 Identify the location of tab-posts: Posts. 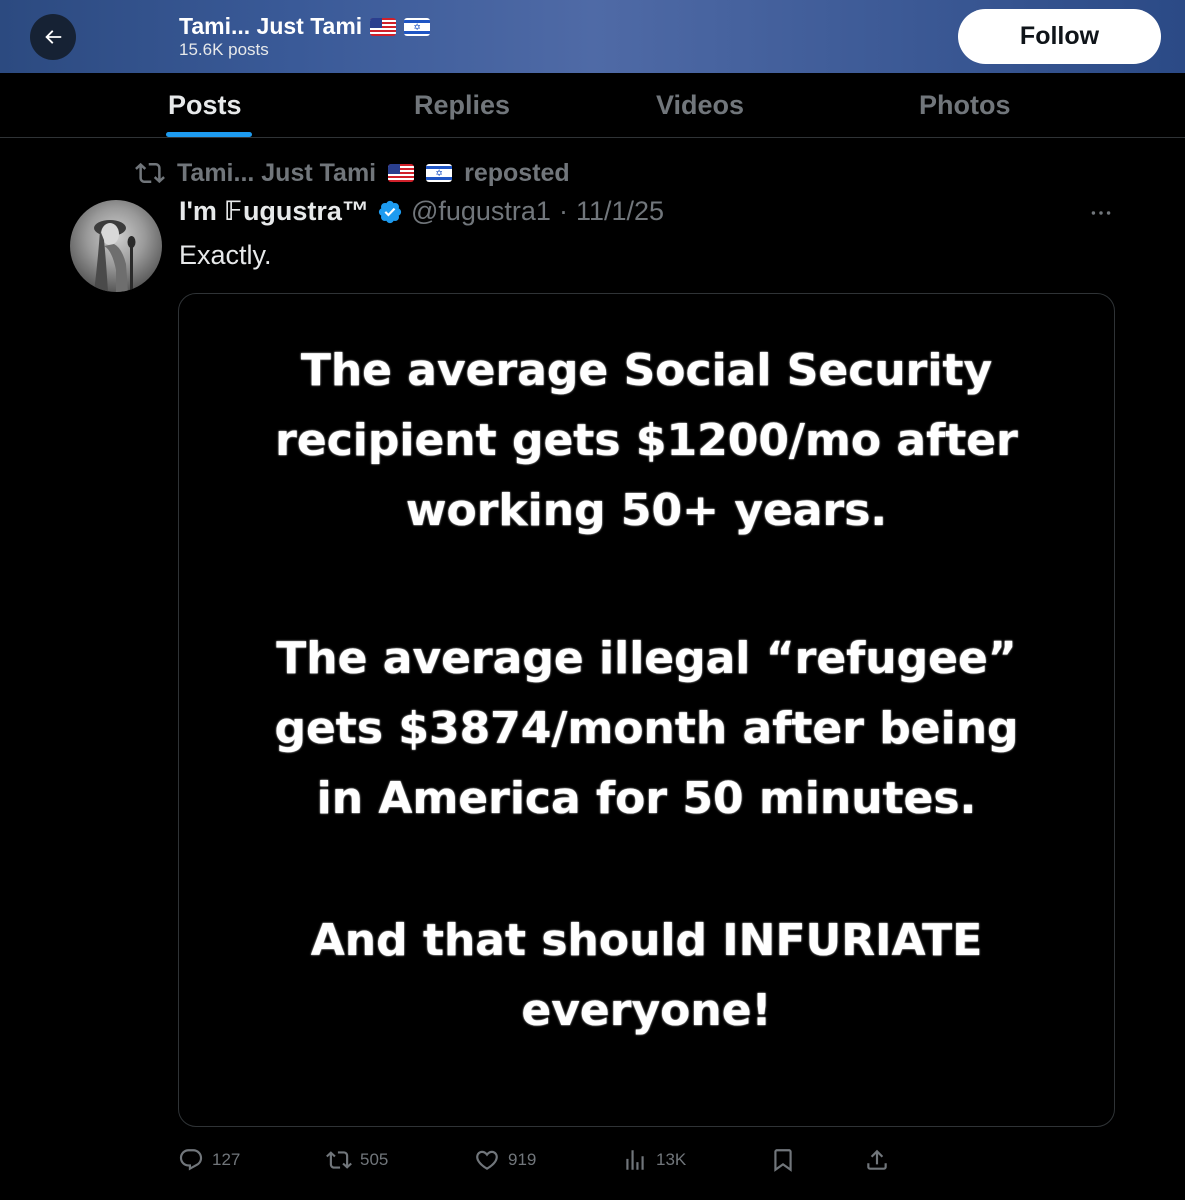
(205, 105).